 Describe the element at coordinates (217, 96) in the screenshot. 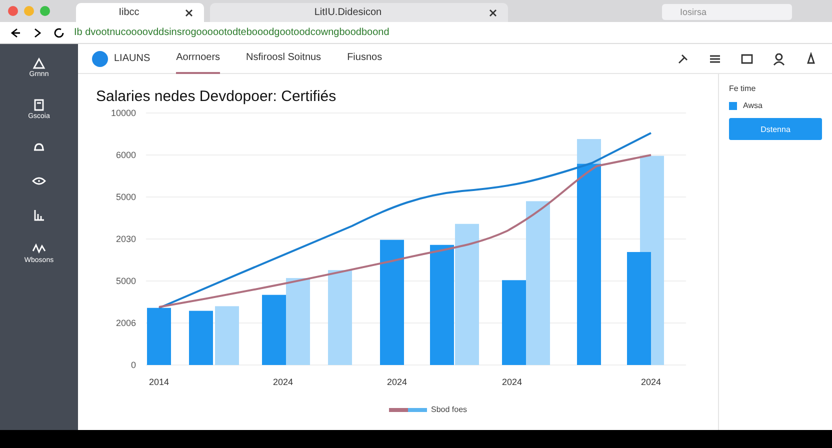

I see `chart-title: Salaries nedes Devdopoer: Certifiés` at that location.